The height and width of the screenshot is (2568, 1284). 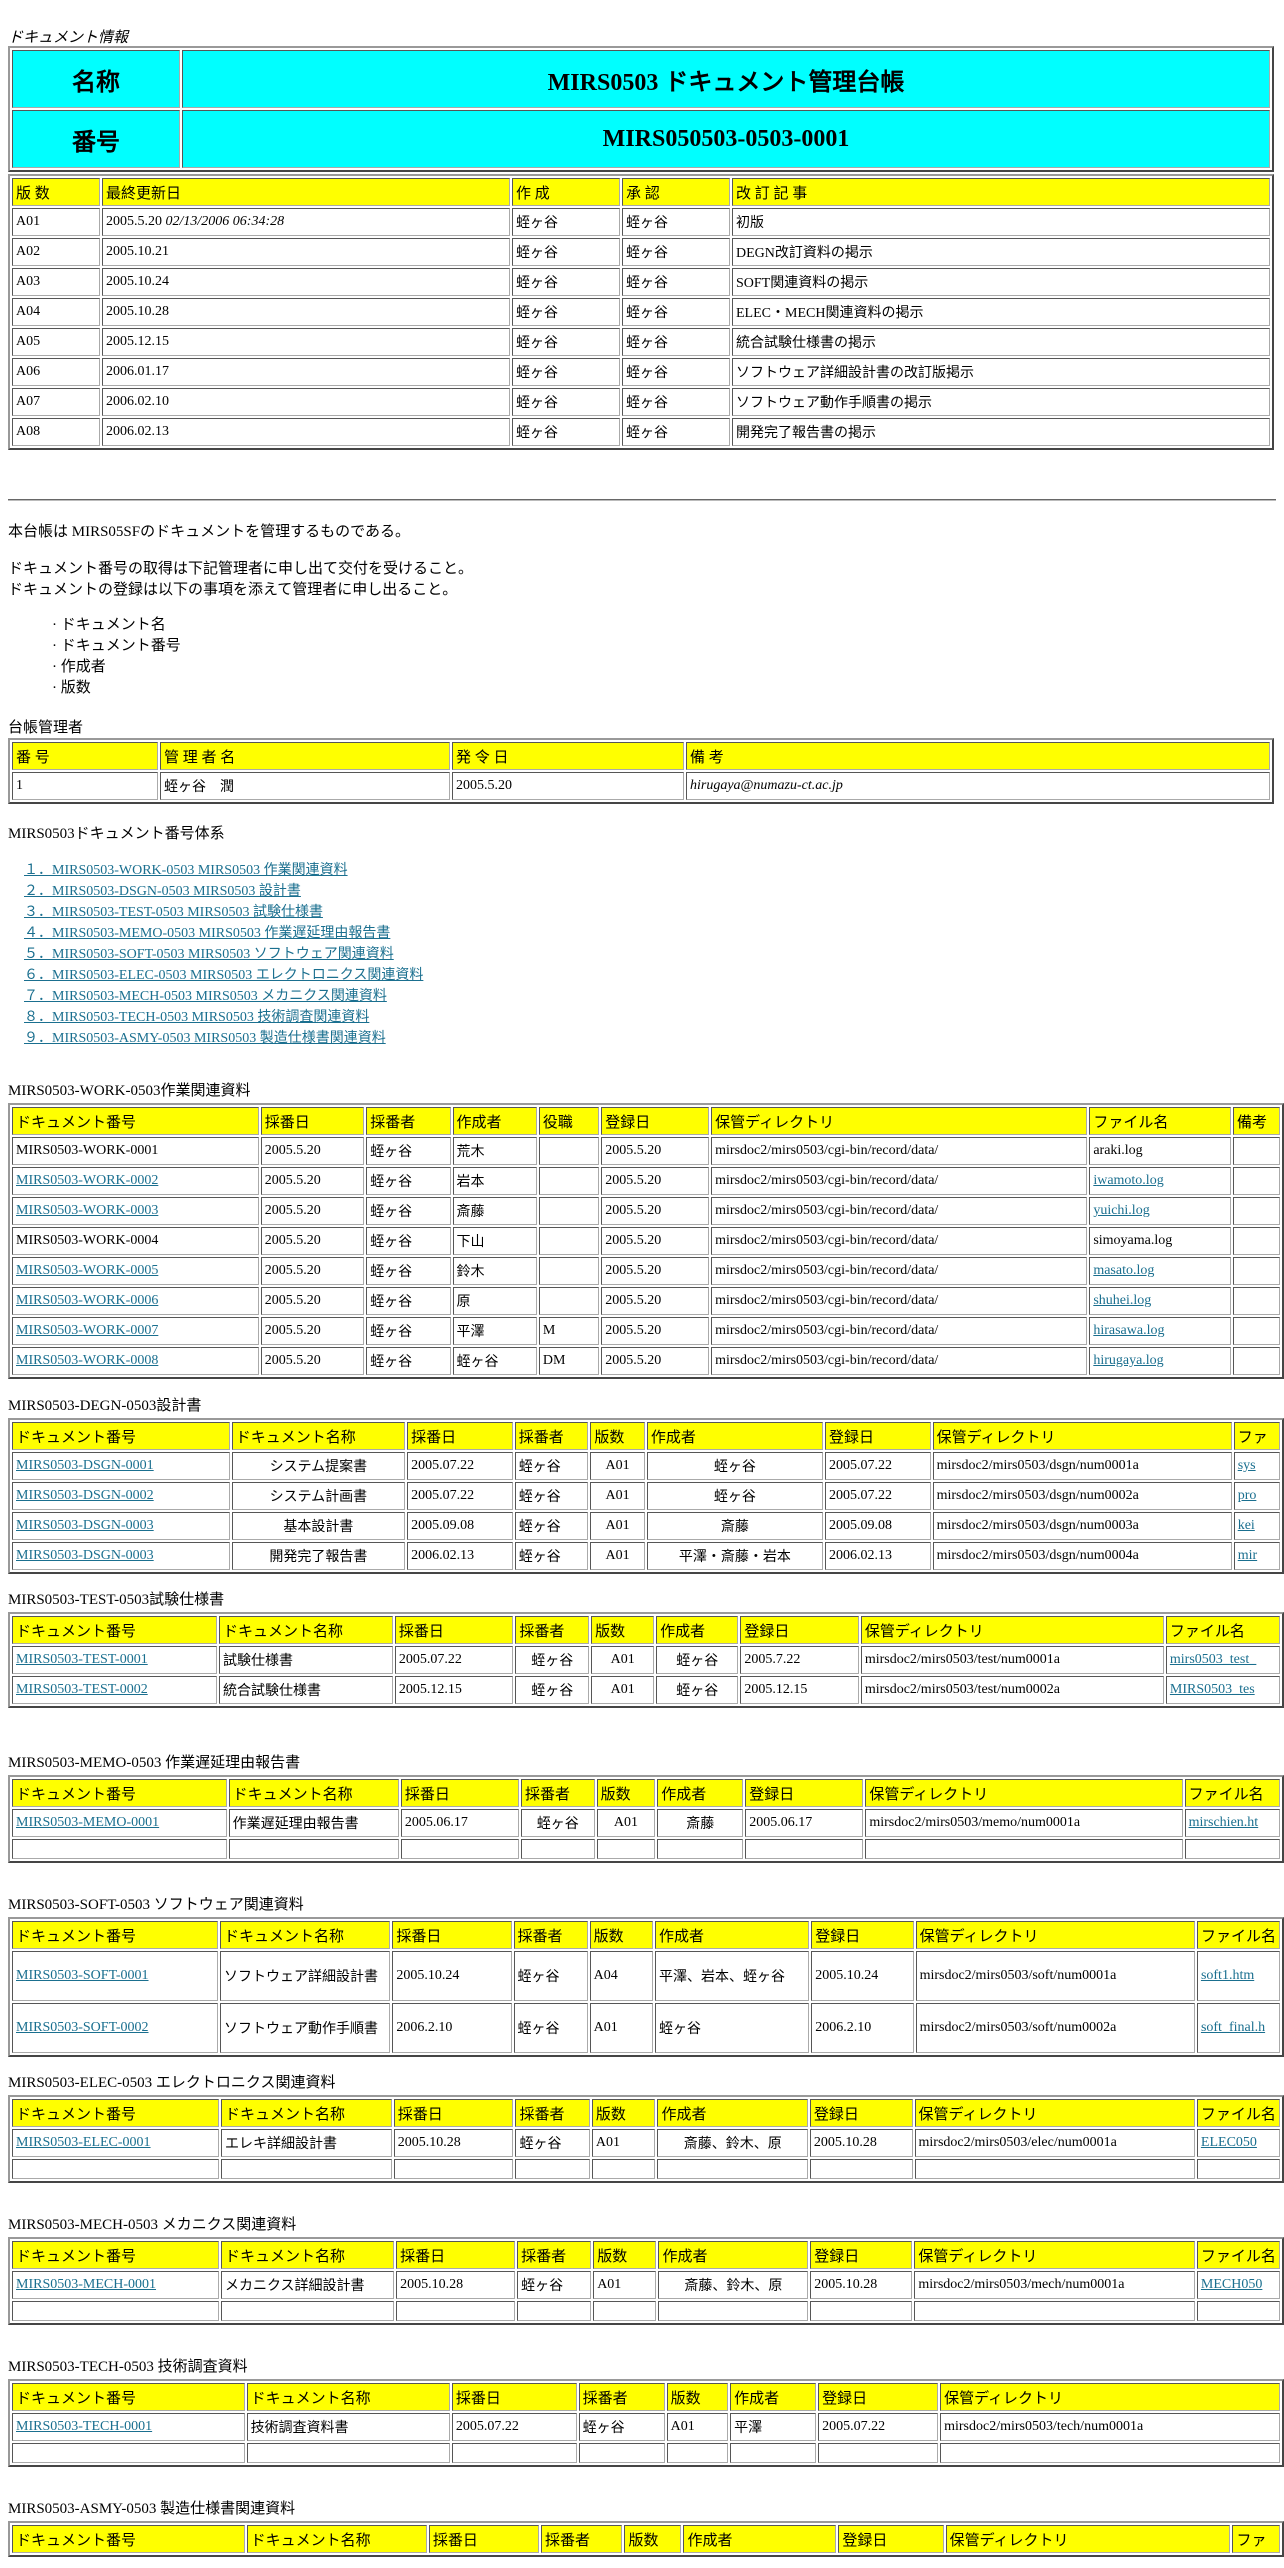 I want to click on test-section-title: MIRS0503-TEST-0503試験仕様書, so click(x=116, y=1600).